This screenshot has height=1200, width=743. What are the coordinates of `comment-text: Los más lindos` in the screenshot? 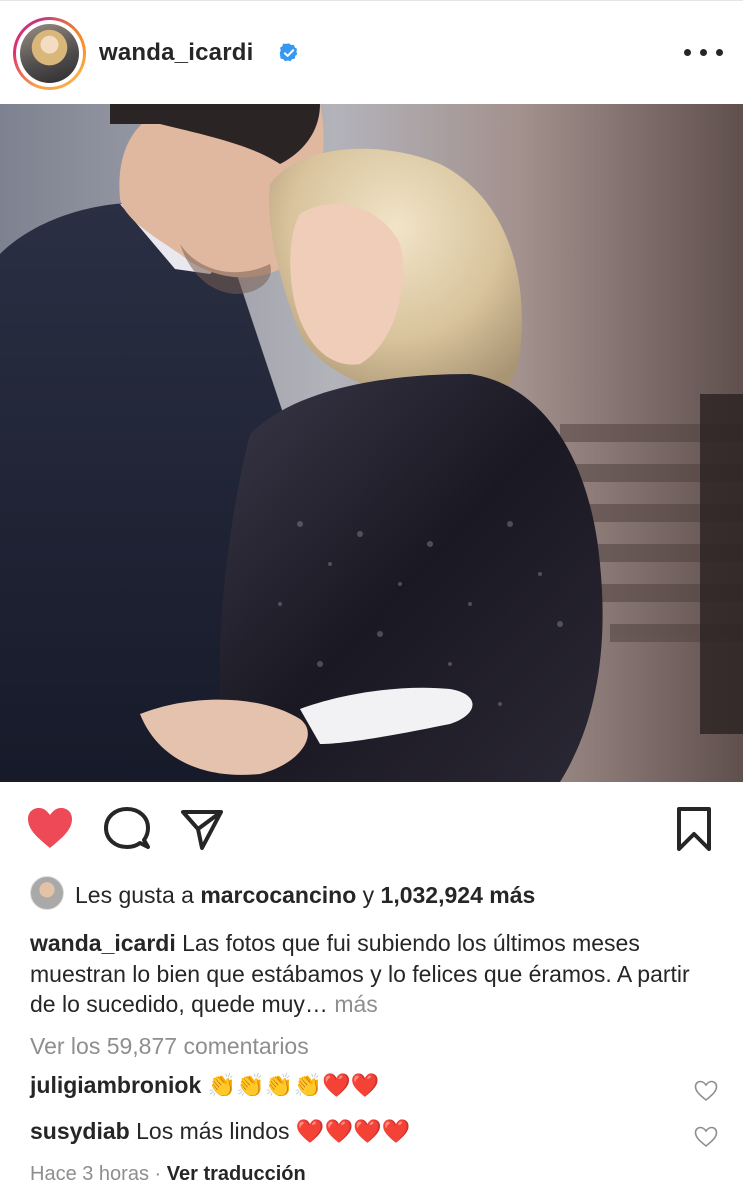 It's located at (213, 1131).